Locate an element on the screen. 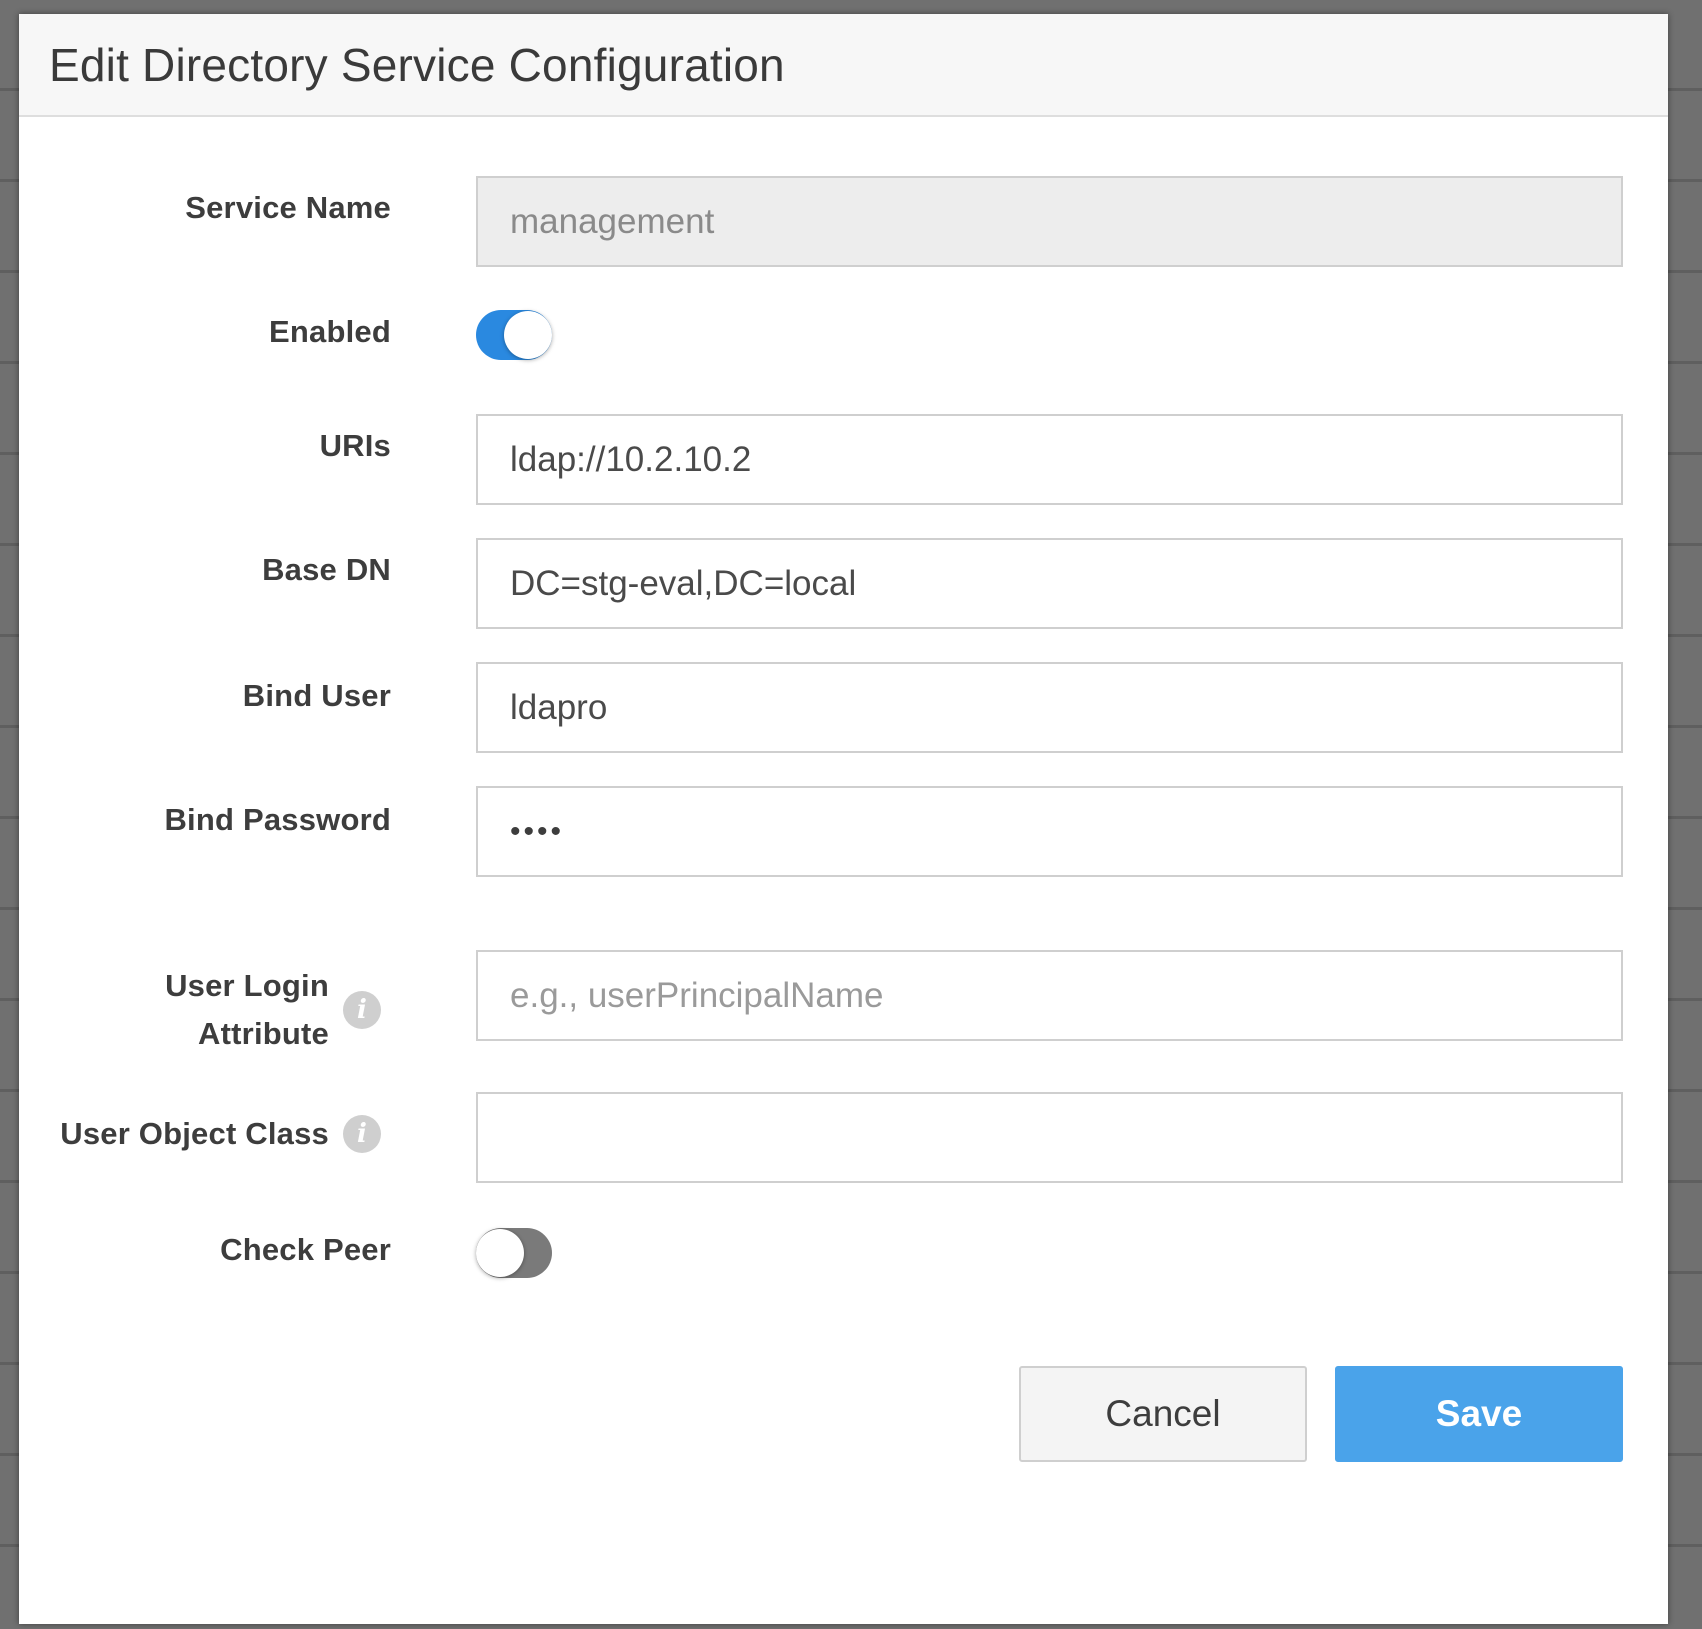 The image size is (1702, 1629). user-login-attribute-label-line2: Attribute is located at coordinates (263, 1033).